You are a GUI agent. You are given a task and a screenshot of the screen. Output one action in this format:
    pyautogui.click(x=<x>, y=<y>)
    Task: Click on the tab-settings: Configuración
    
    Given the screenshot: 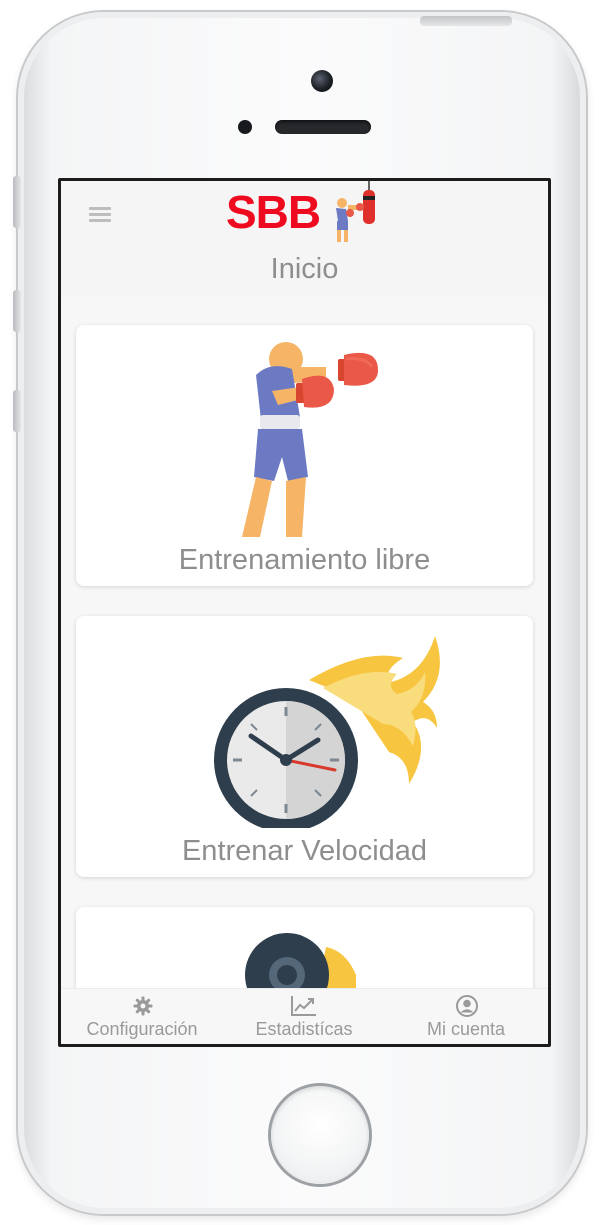 What is the action you would take?
    pyautogui.click(x=142, y=1016)
    